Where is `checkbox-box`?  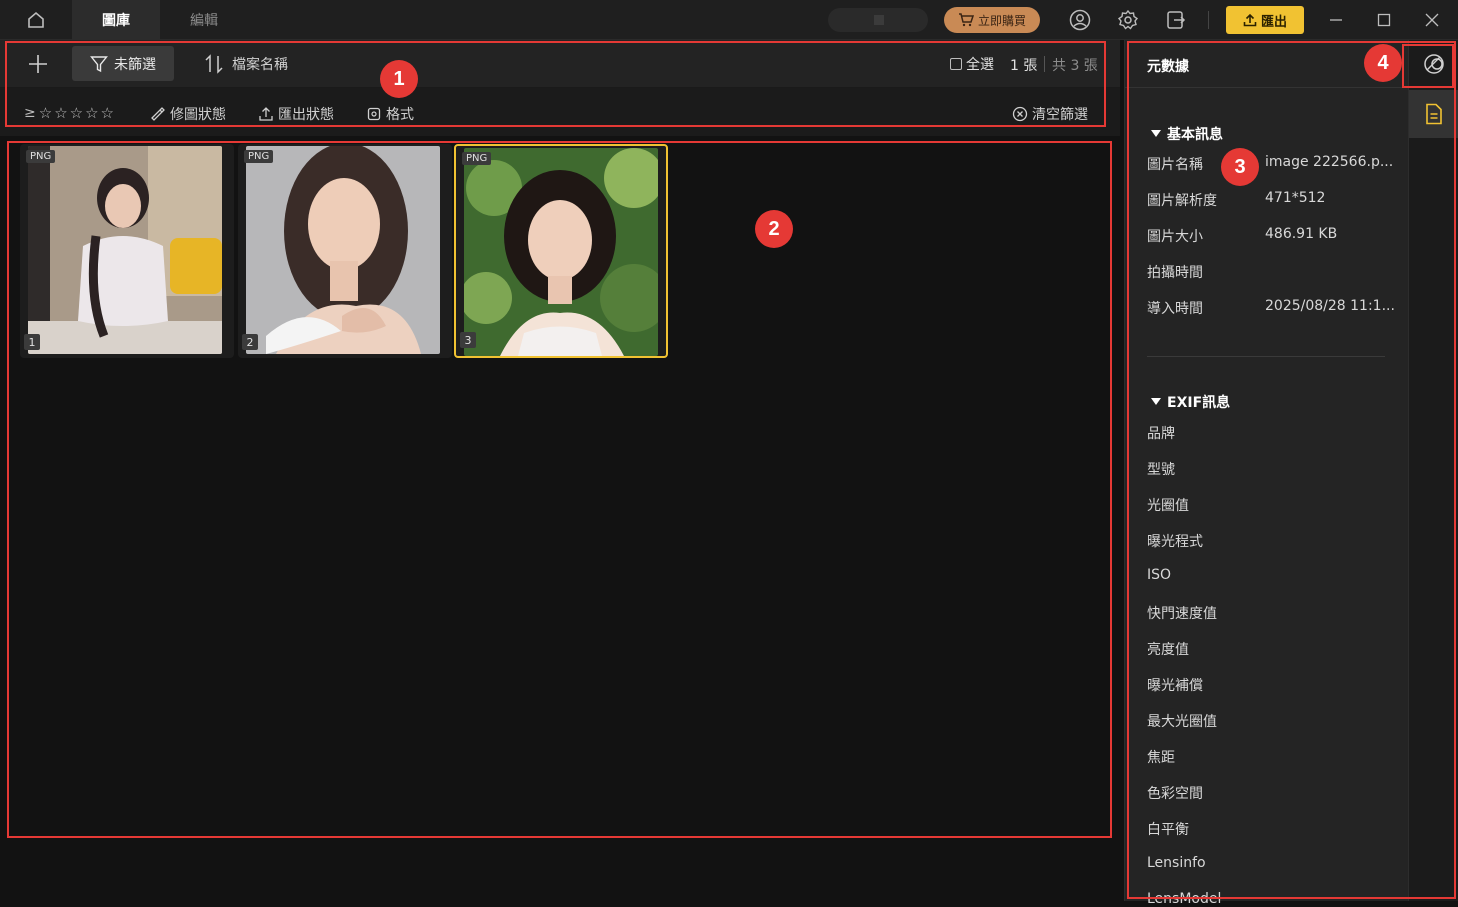
checkbox-box is located at coordinates (956, 64).